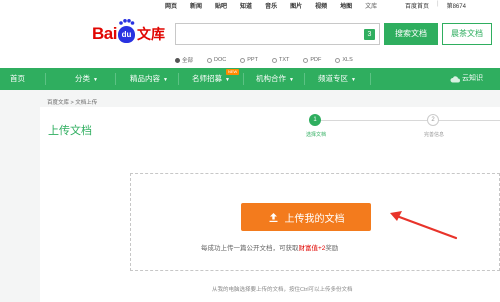 The width and height of the screenshot is (500, 302). I want to click on nav-item-partners: 机构合作 ▼, so click(275, 79).